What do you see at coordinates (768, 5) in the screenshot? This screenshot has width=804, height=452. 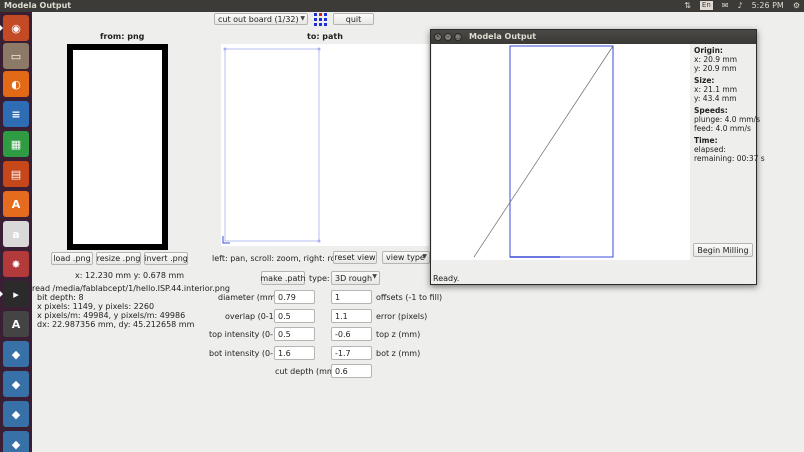 I see `clock: 5:26 PM` at bounding box center [768, 5].